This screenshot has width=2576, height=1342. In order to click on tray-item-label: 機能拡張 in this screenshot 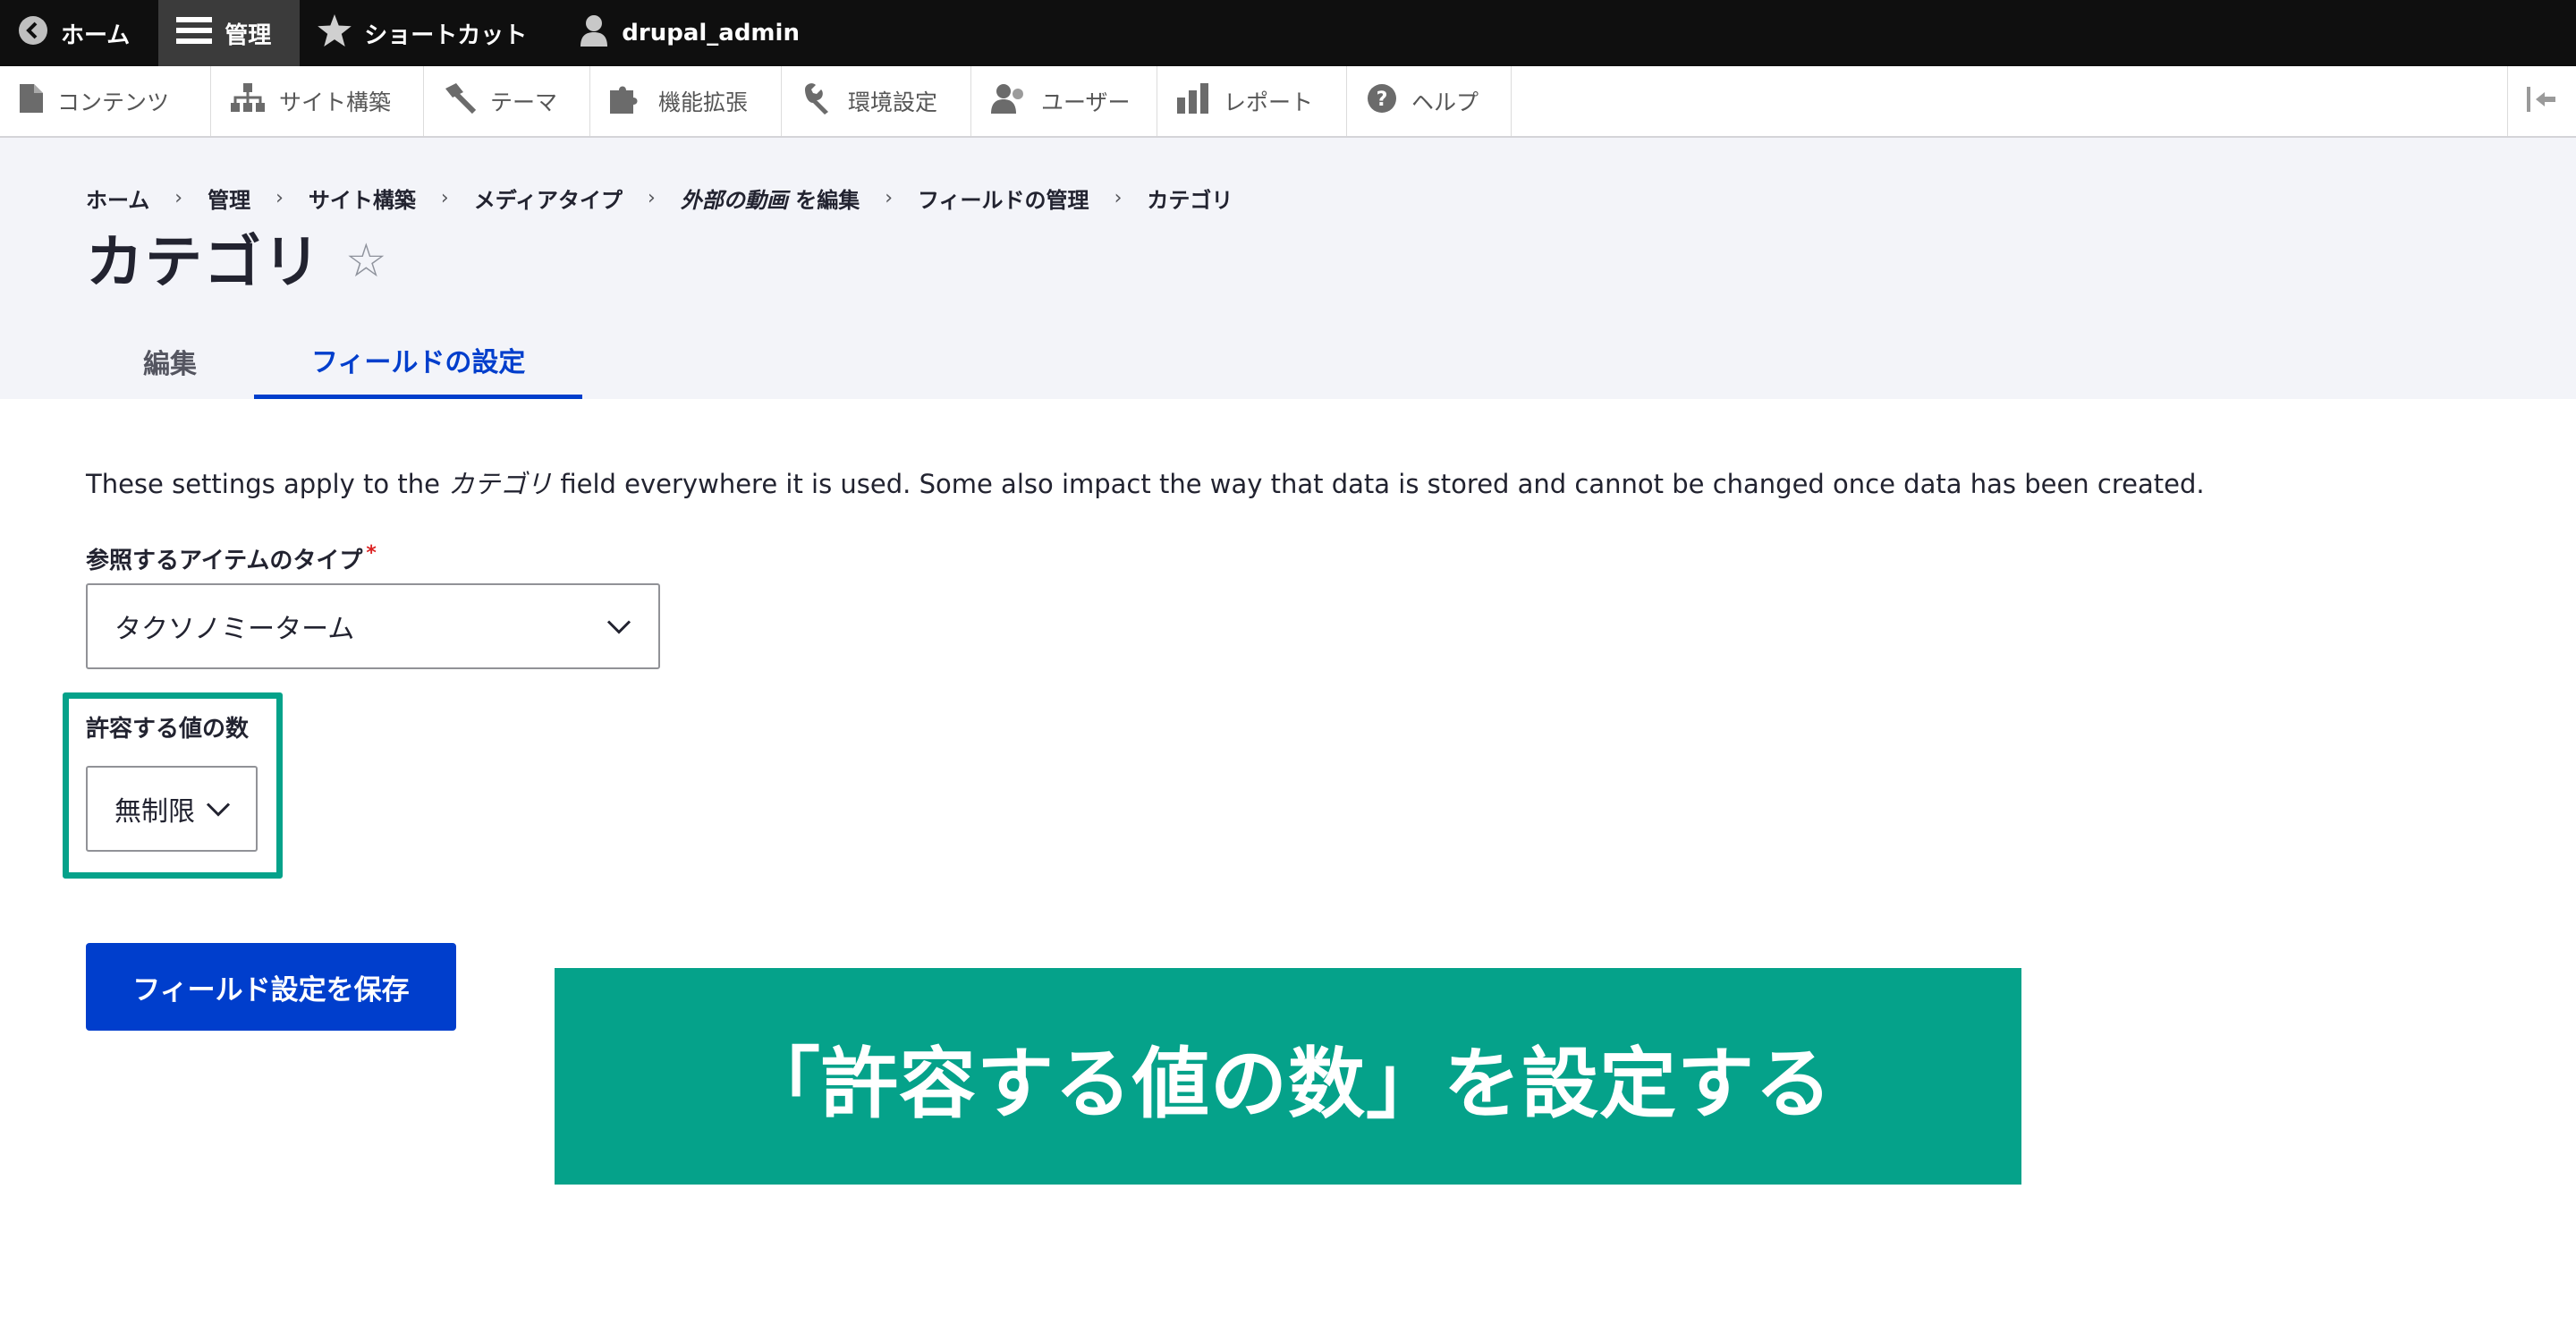, I will do `click(703, 102)`.